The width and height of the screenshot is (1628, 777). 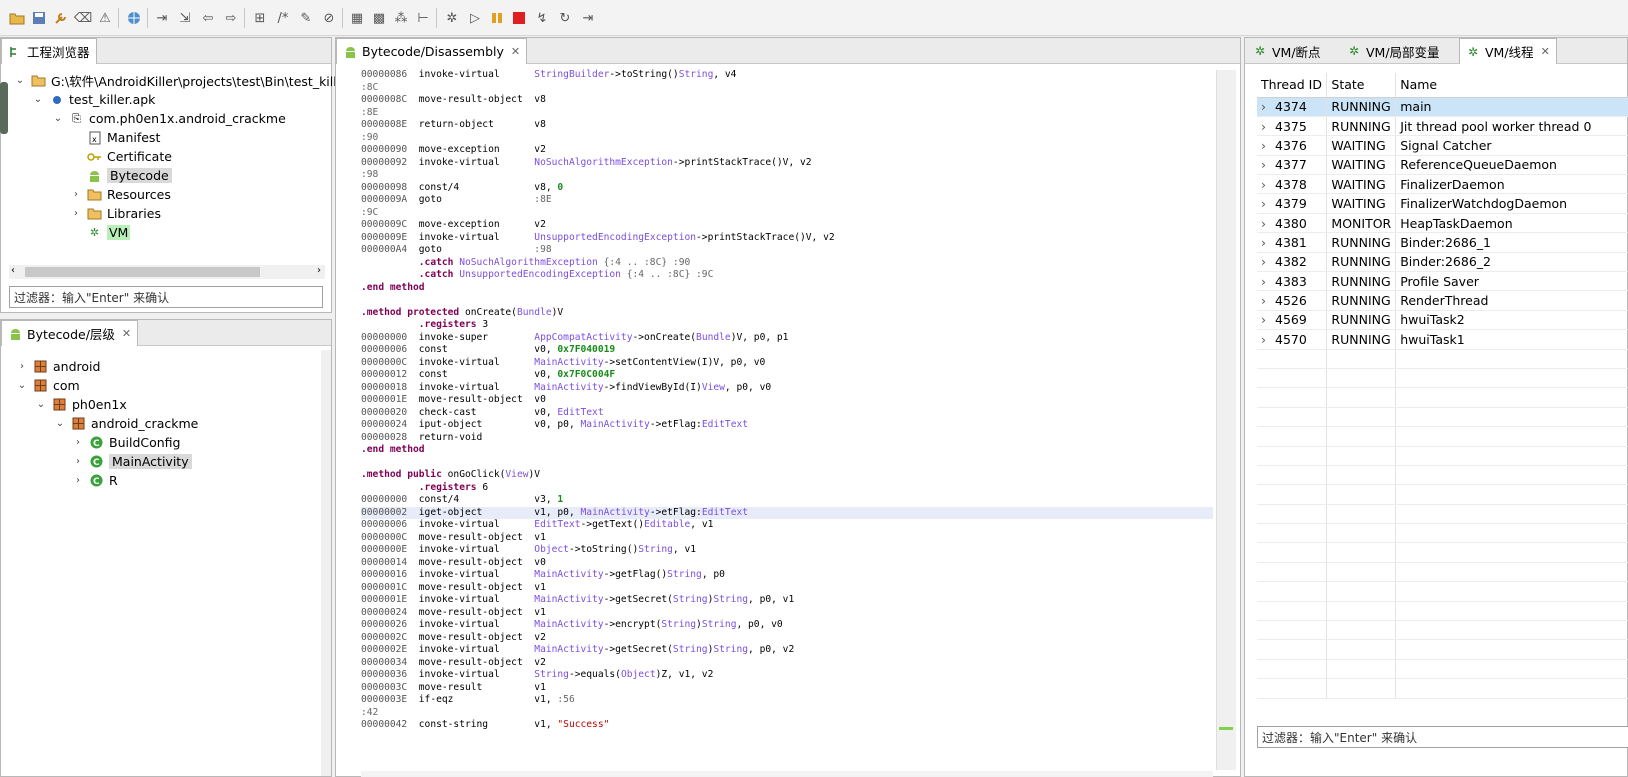 I want to click on globe-icon, so click(x=134, y=18).